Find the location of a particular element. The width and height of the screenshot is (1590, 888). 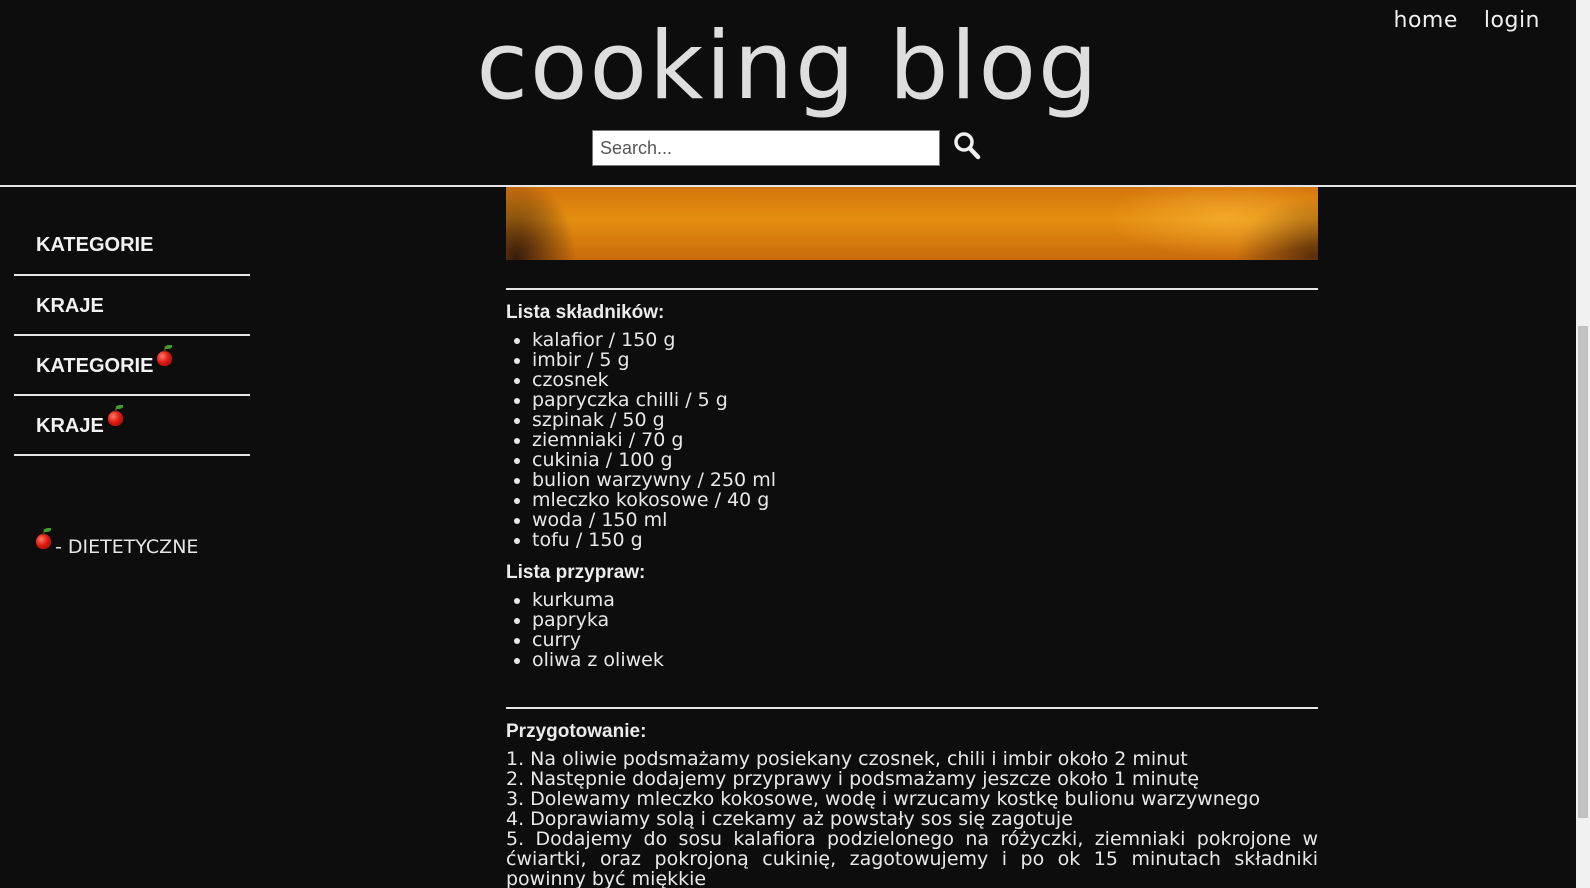

ingredient-item: tofu / 150 g is located at coordinates (925, 540).